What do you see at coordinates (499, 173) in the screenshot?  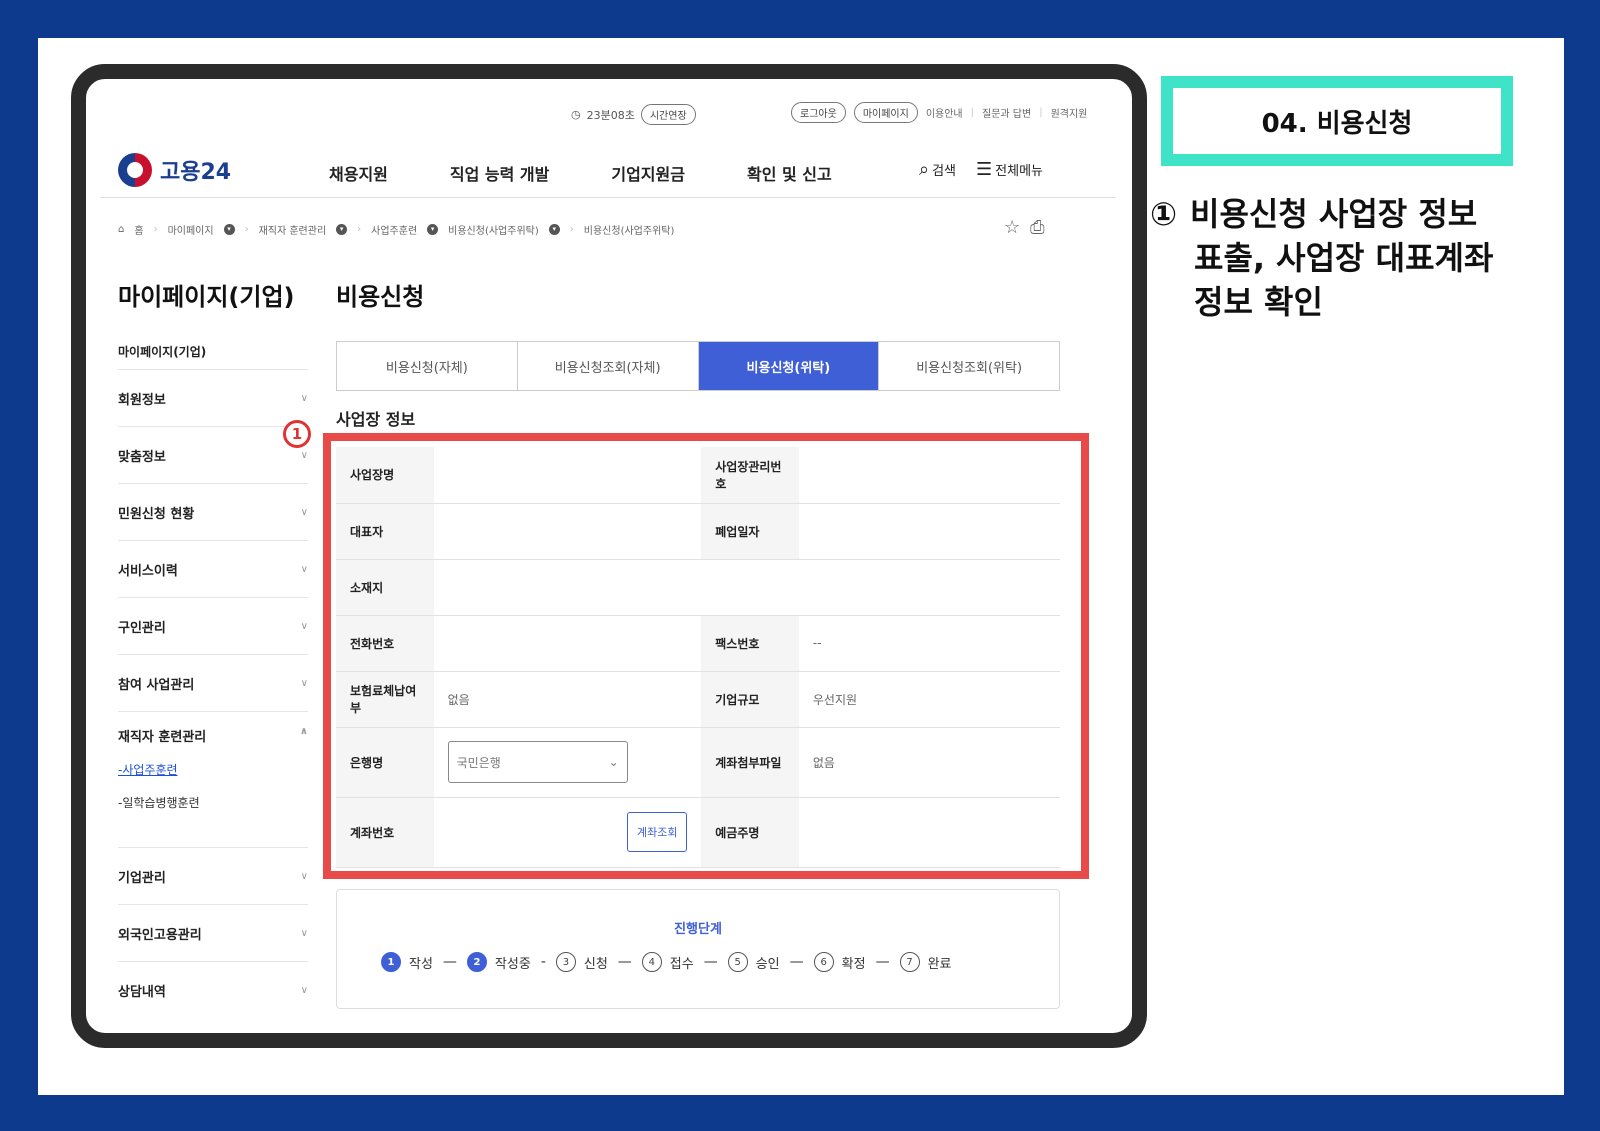 I see `nav-item-training: 직업 능력 개발` at bounding box center [499, 173].